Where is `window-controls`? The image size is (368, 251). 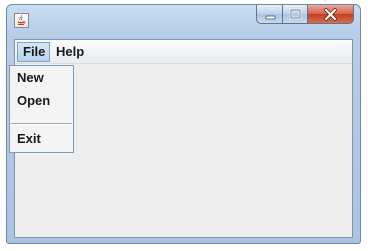
window-controls is located at coordinates (305, 15).